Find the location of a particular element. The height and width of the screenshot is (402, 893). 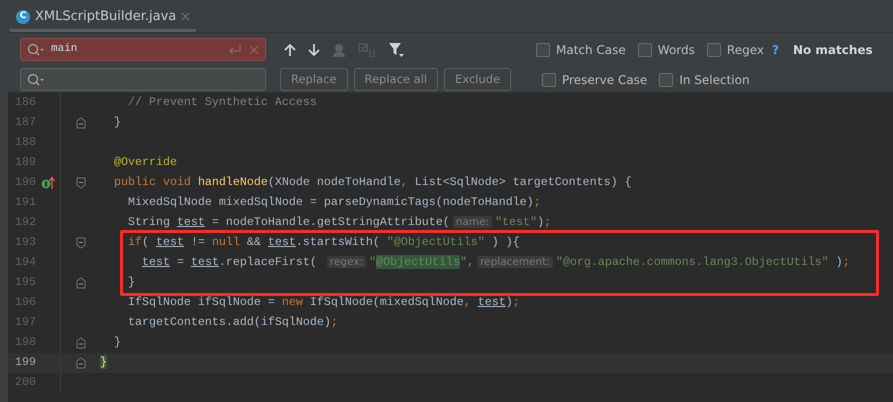

class-icon: C is located at coordinates (23, 17).